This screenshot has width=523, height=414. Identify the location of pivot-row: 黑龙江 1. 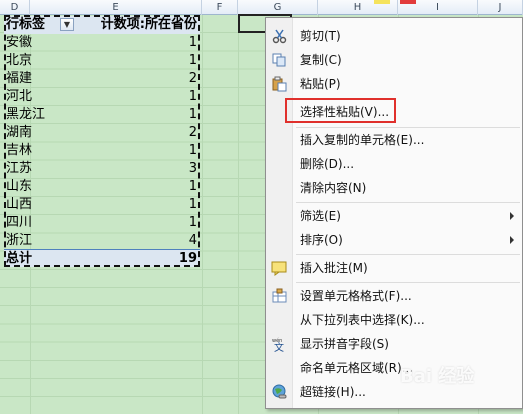
(102, 115).